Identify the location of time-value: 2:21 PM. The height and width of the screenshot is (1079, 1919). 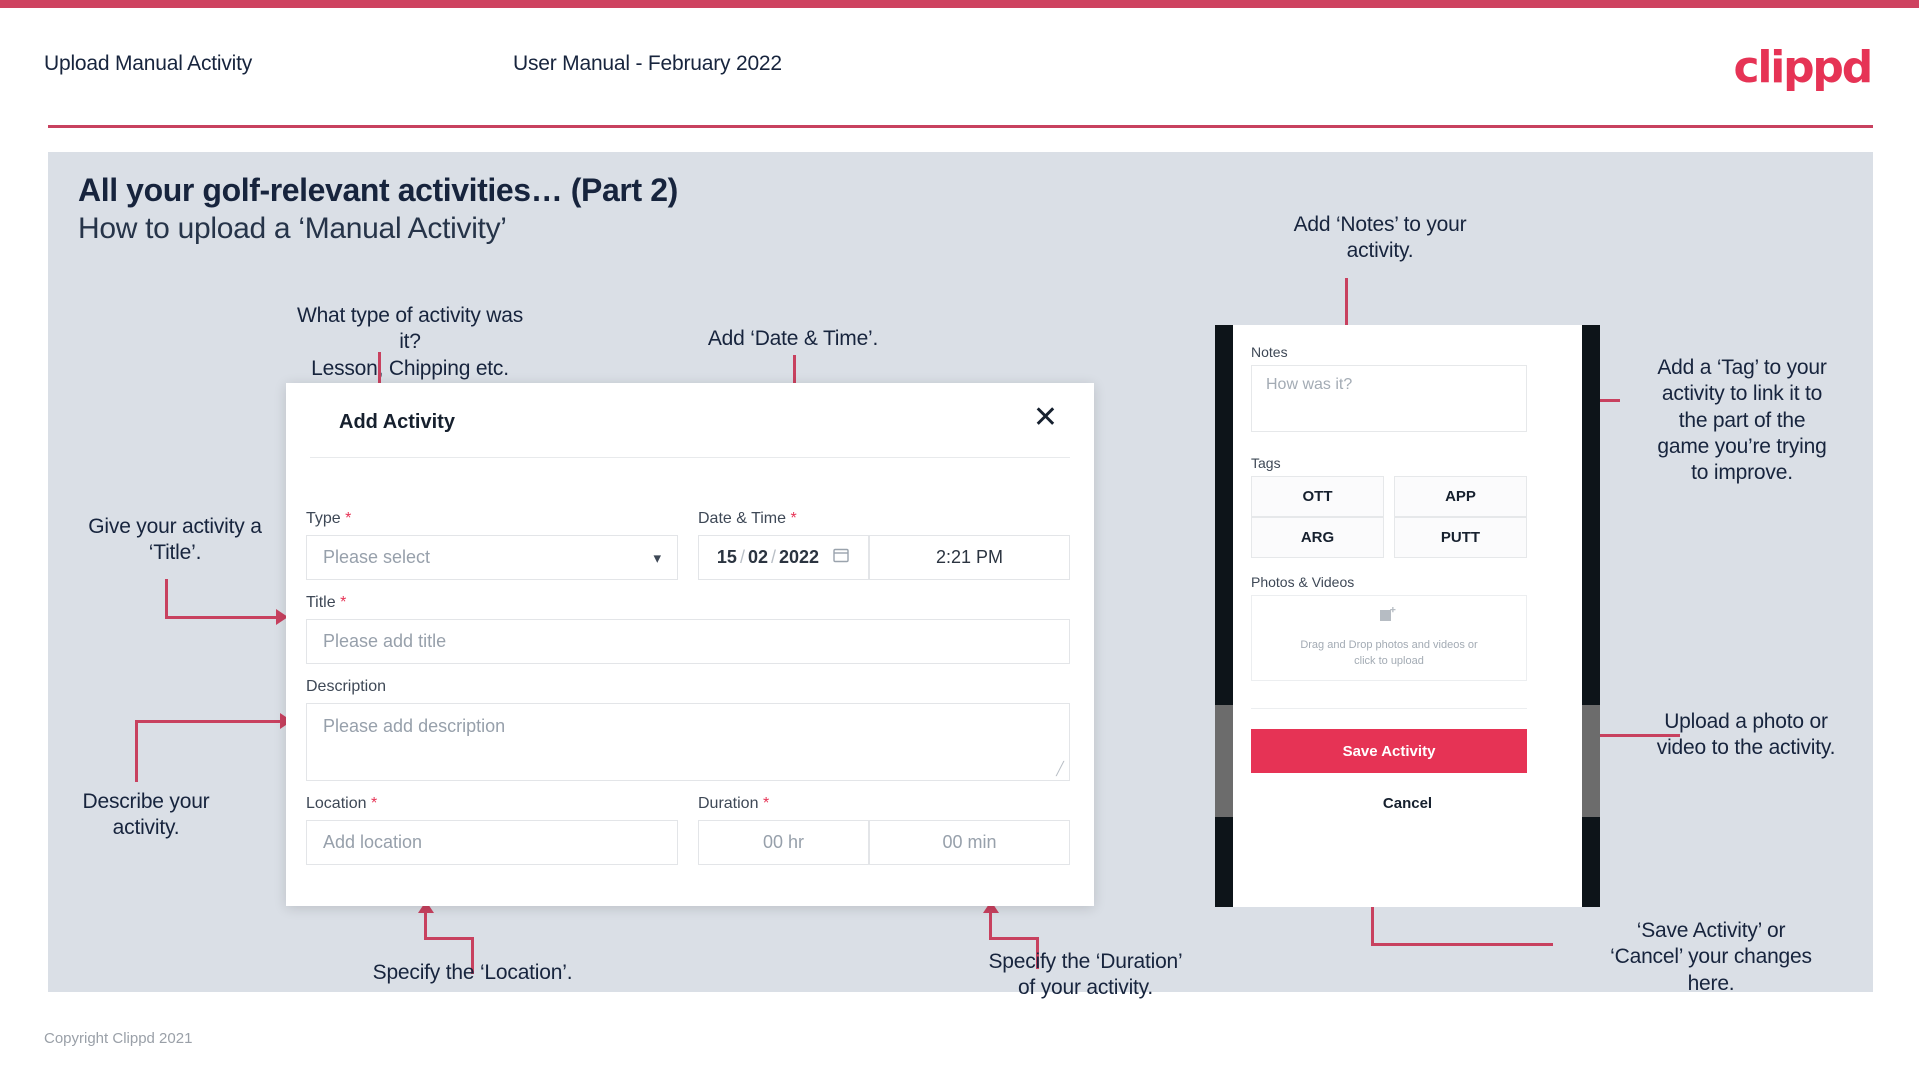
(969, 557).